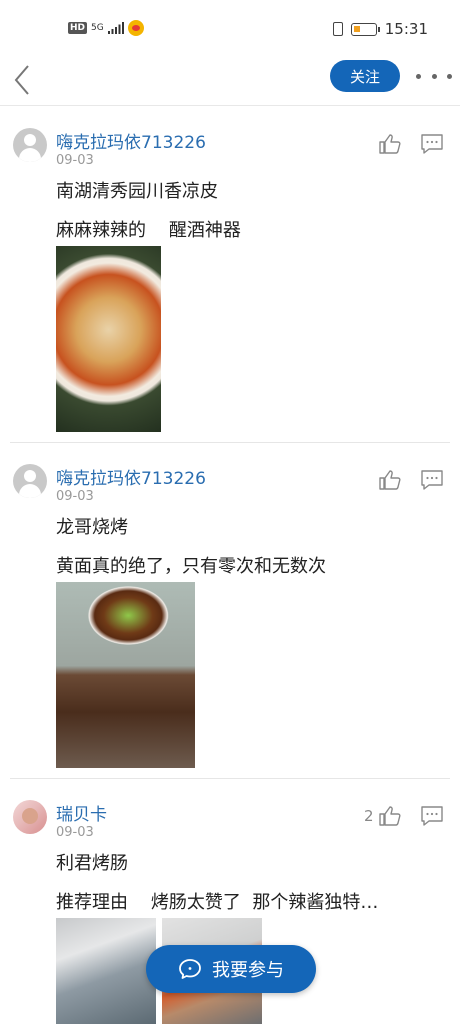  Describe the element at coordinates (365, 29) in the screenshot. I see `battery-icon` at that location.